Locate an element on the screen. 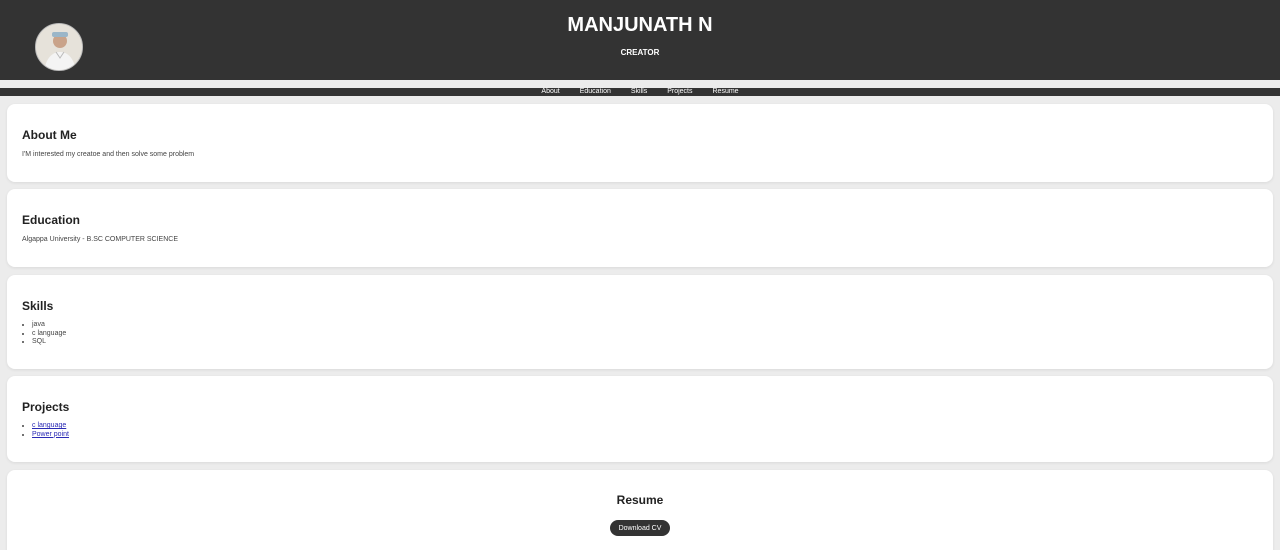 This screenshot has height=550, width=1280. project-link: Power point is located at coordinates (50, 434).